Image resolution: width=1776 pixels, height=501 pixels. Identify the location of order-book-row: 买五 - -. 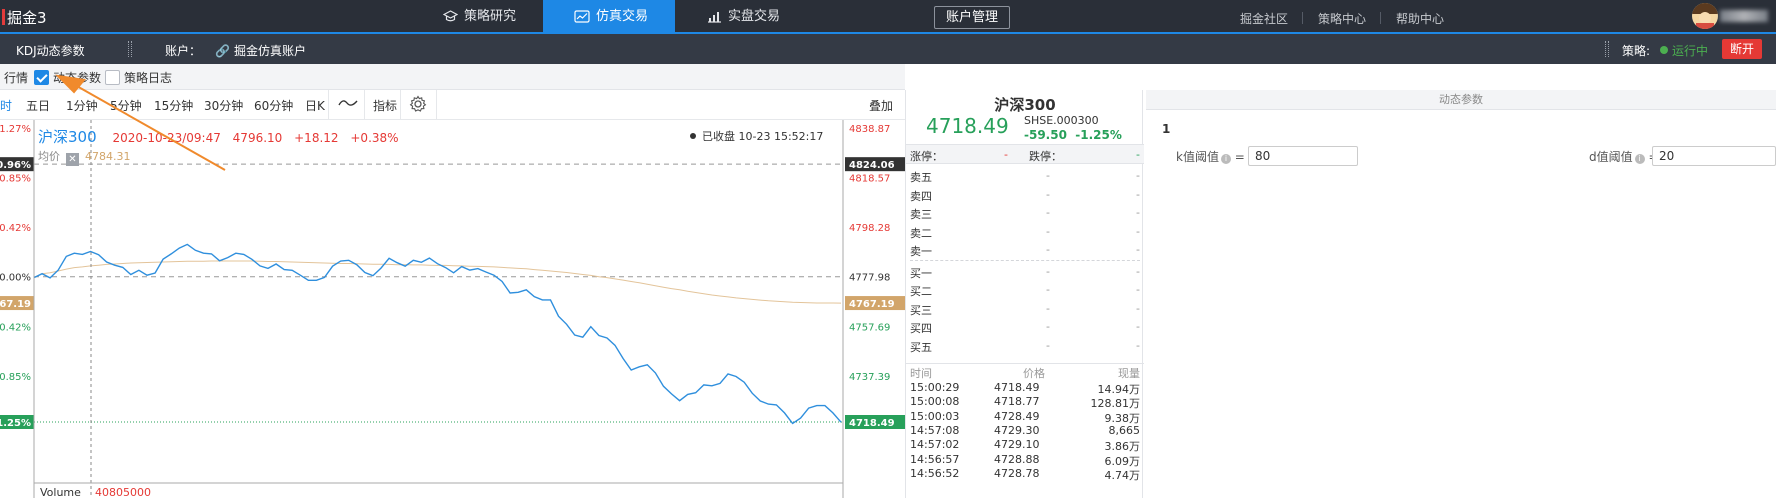
(1025, 345).